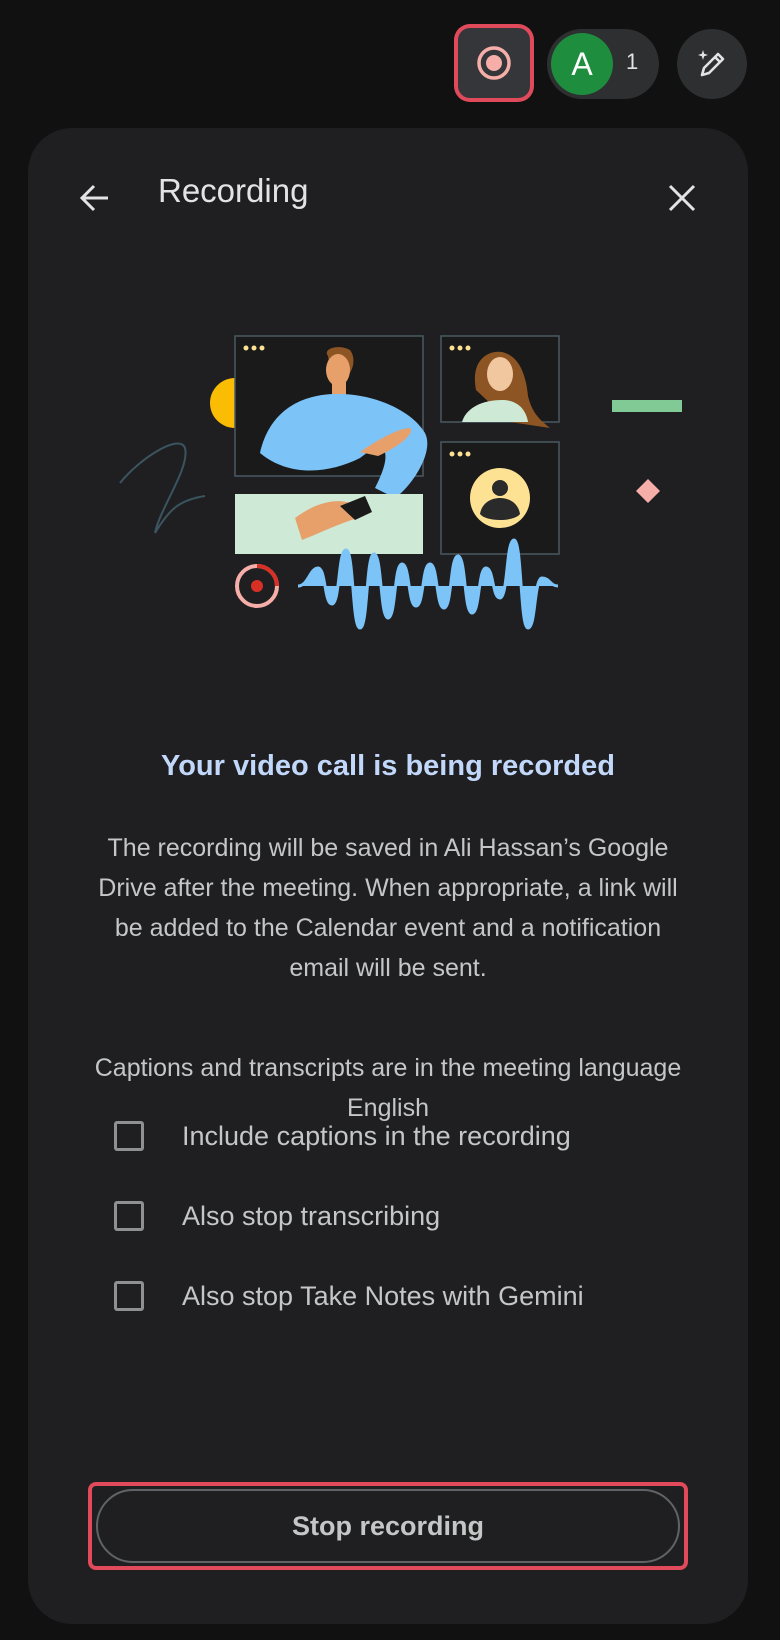 This screenshot has height=1640, width=780. I want to click on stop-recording-button: Stop recording, so click(388, 1526).